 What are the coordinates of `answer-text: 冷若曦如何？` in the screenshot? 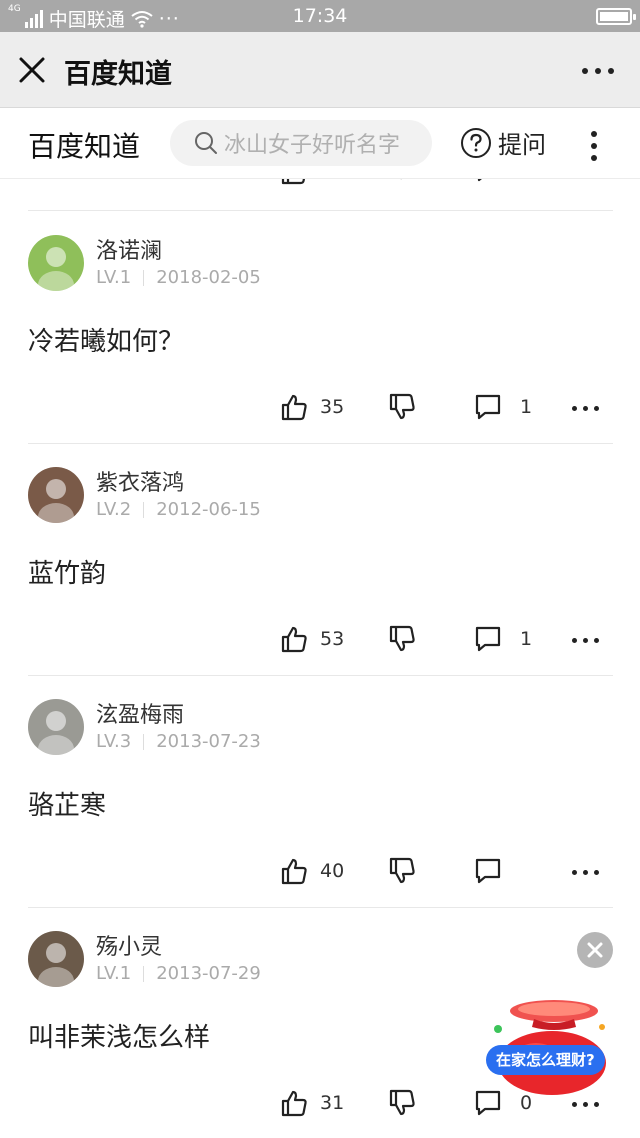 It's located at (106, 342).